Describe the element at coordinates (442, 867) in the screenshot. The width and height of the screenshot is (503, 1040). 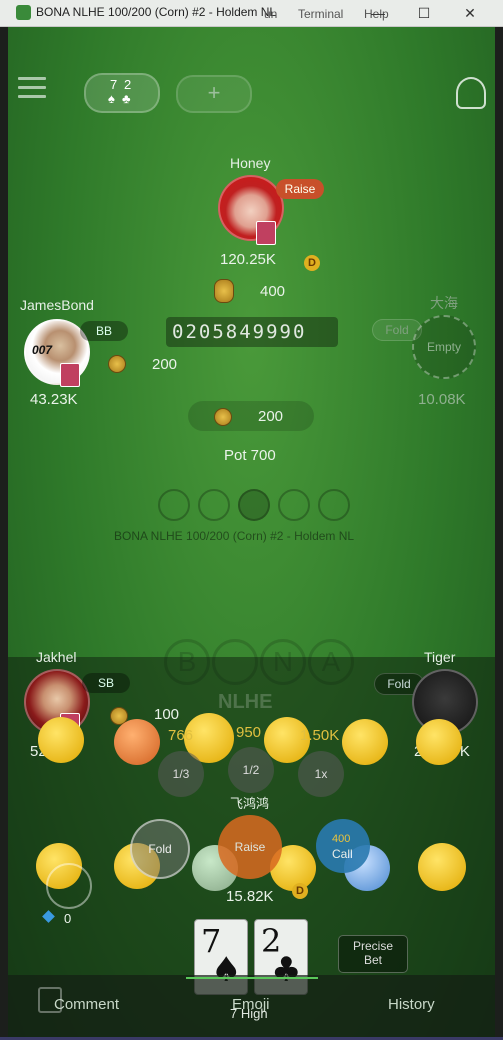
I see `emoji-cool-icon` at that location.